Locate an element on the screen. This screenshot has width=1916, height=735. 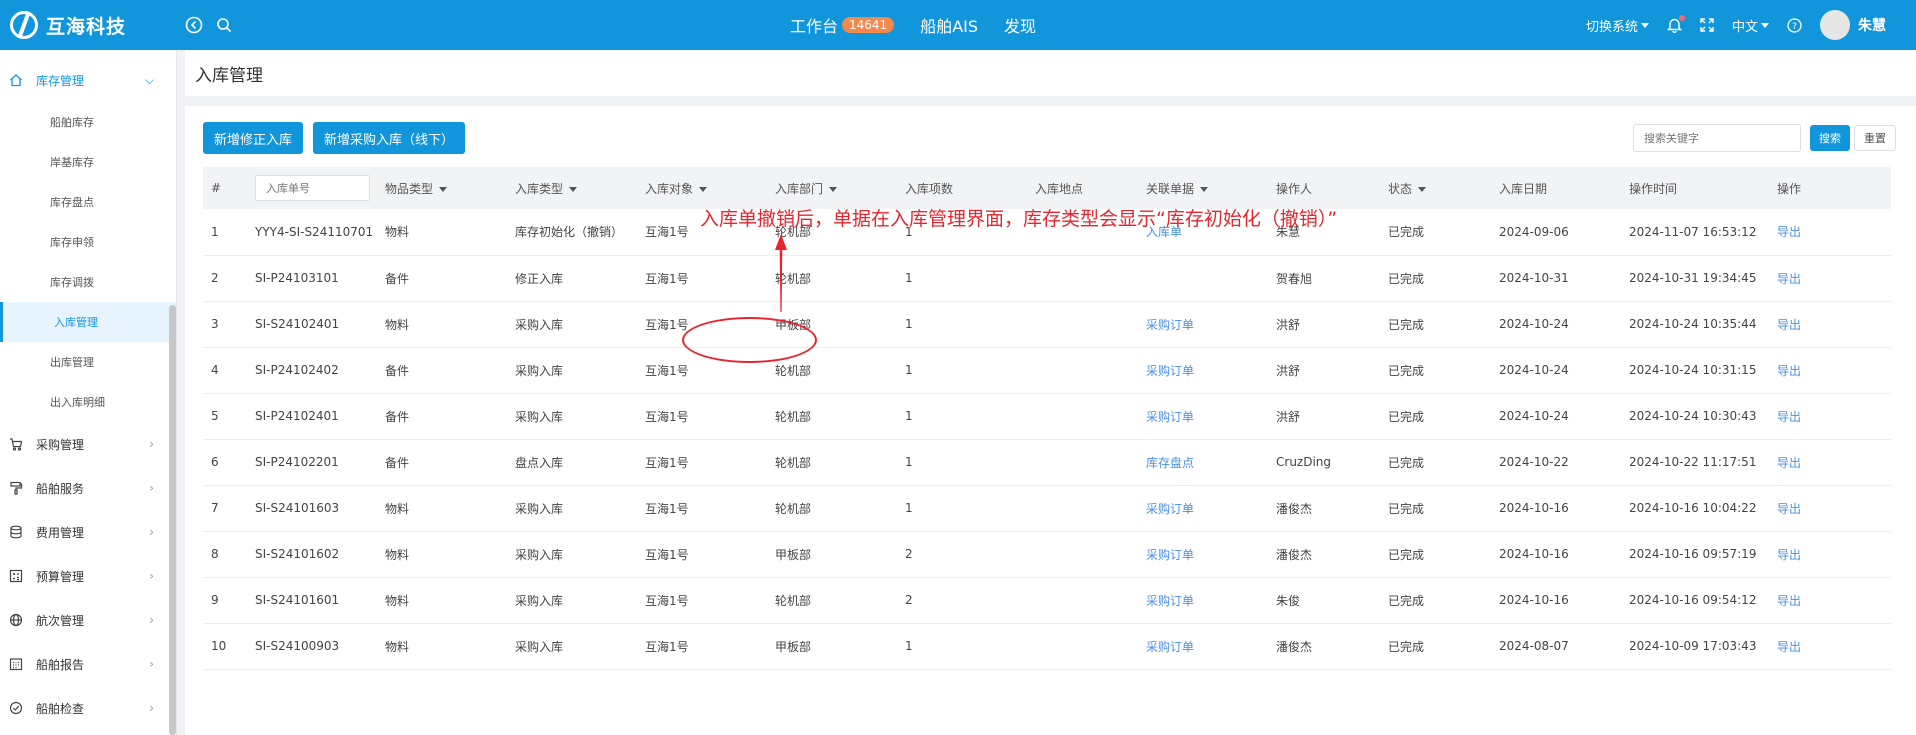
cell-related-doc-link is located at coordinates (1203, 278).